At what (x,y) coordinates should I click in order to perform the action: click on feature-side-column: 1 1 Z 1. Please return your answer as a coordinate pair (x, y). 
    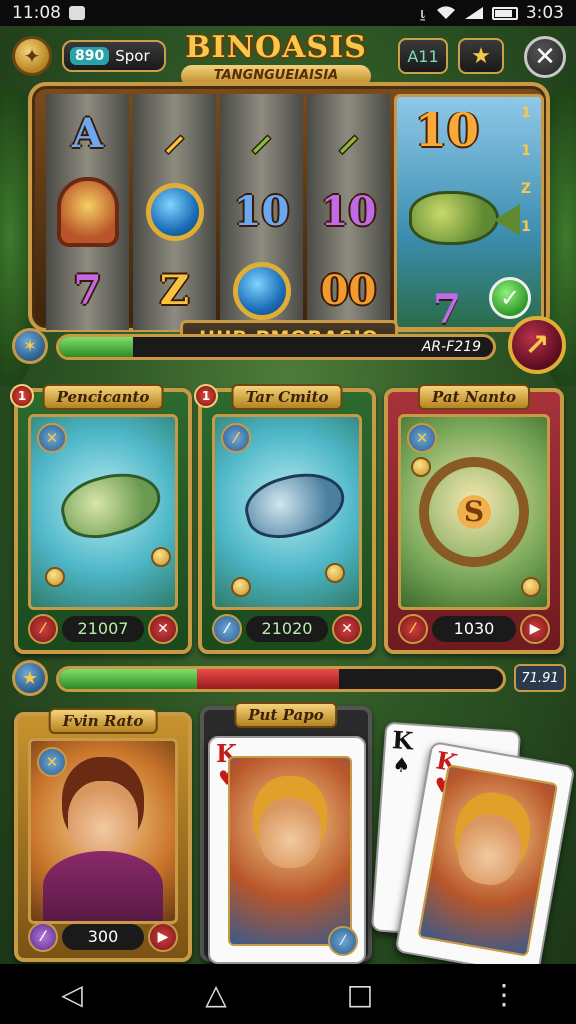
    Looking at the image, I should click on (526, 170).